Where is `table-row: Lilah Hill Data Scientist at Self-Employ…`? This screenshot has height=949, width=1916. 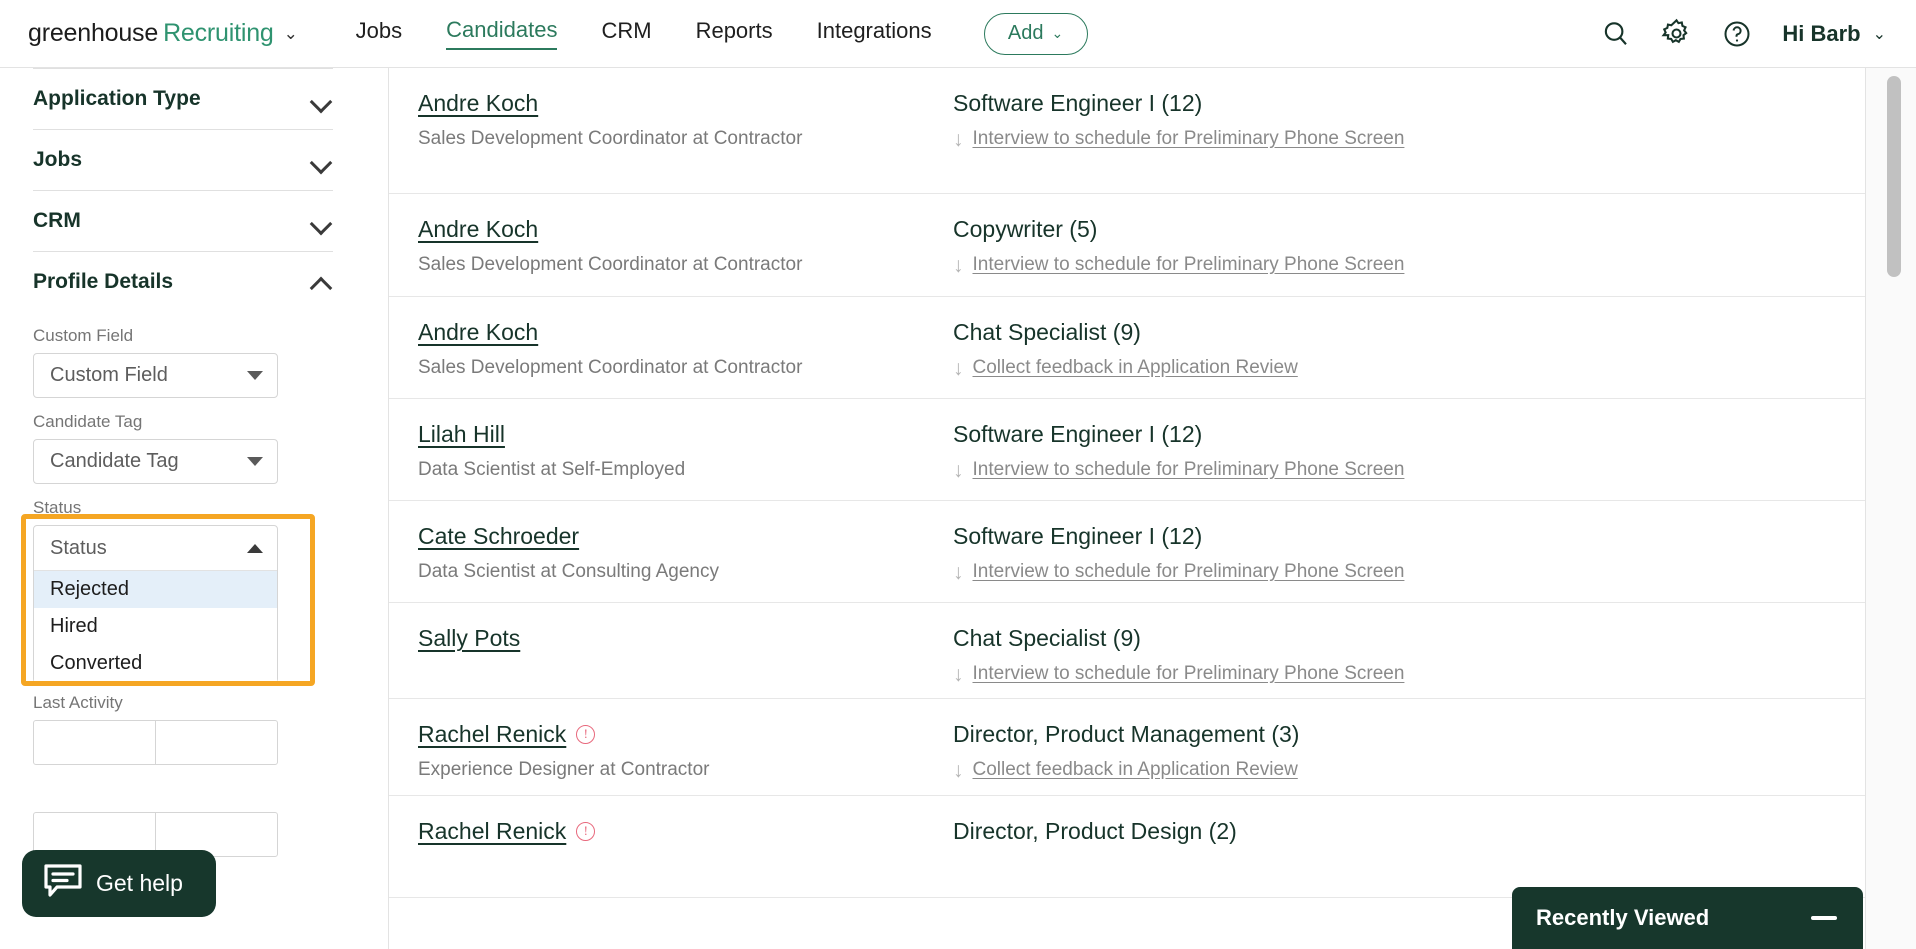
table-row: Lilah Hill Data Scientist at Self-Employ… is located at coordinates (1127, 450).